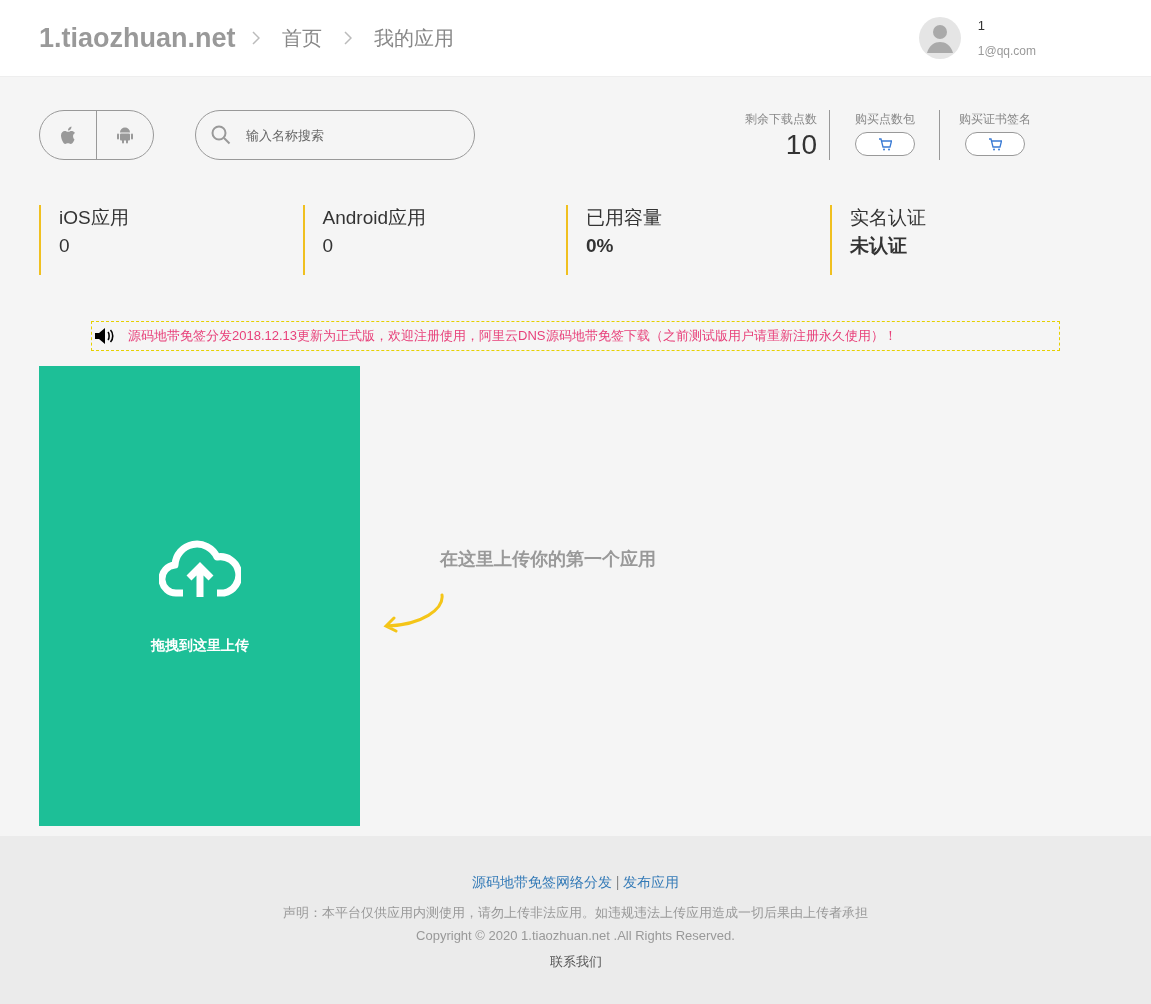 This screenshot has width=1151, height=1004. What do you see at coordinates (888, 218) in the screenshot?
I see `stat-label: 实名认证` at bounding box center [888, 218].